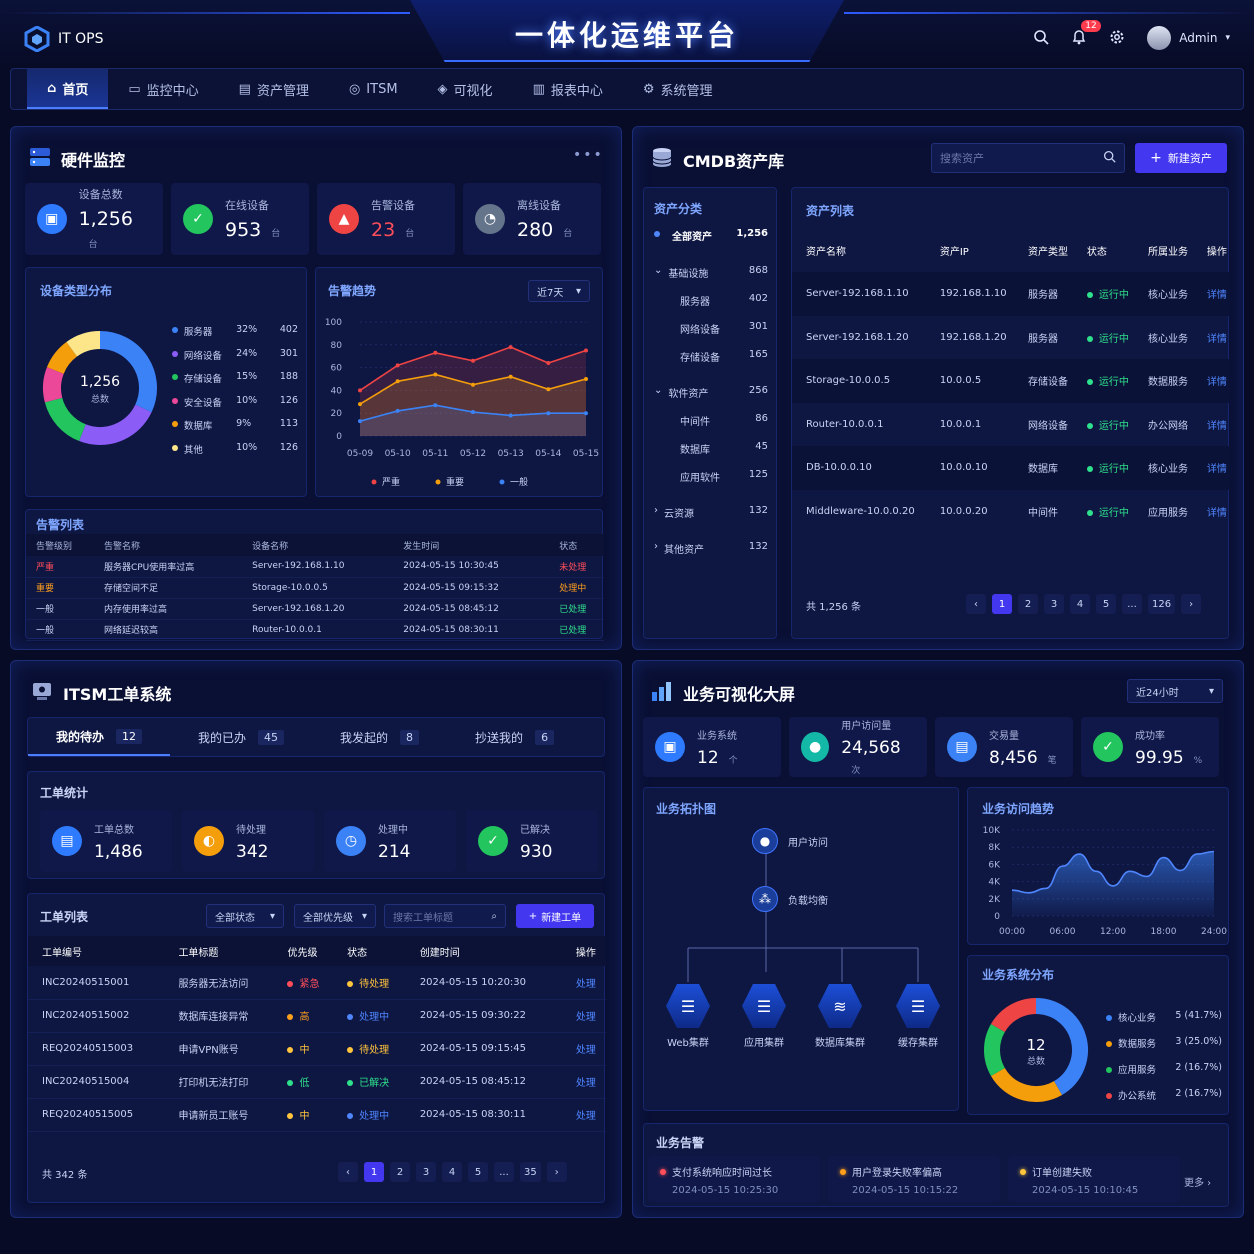 This screenshot has height=1254, width=1254. What do you see at coordinates (373, 89) in the screenshot?
I see `nav-item-3: ◎ ITSM` at bounding box center [373, 89].